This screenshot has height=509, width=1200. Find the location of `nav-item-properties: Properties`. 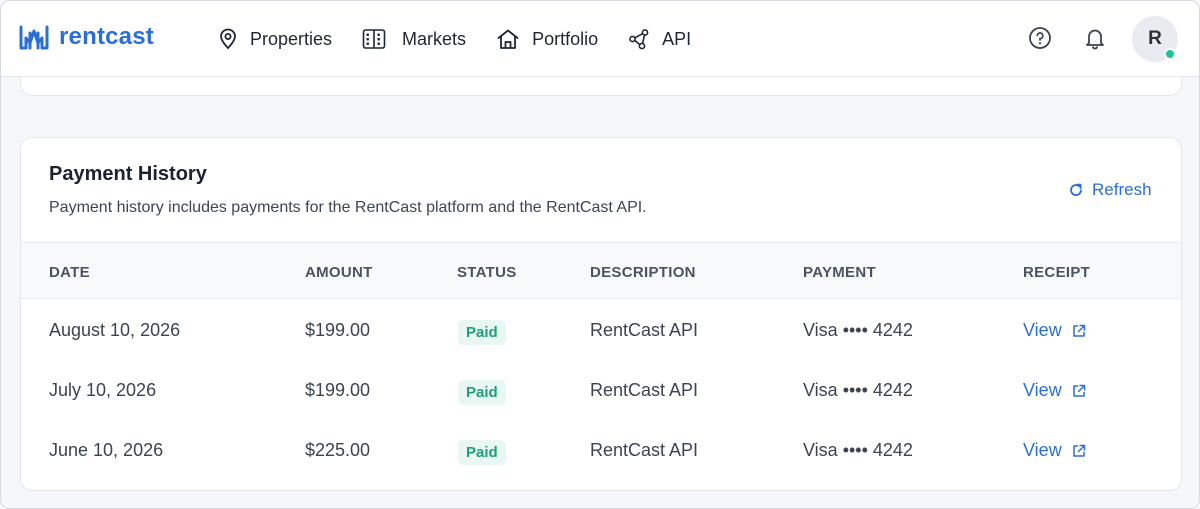

nav-item-properties: Properties is located at coordinates (275, 39).